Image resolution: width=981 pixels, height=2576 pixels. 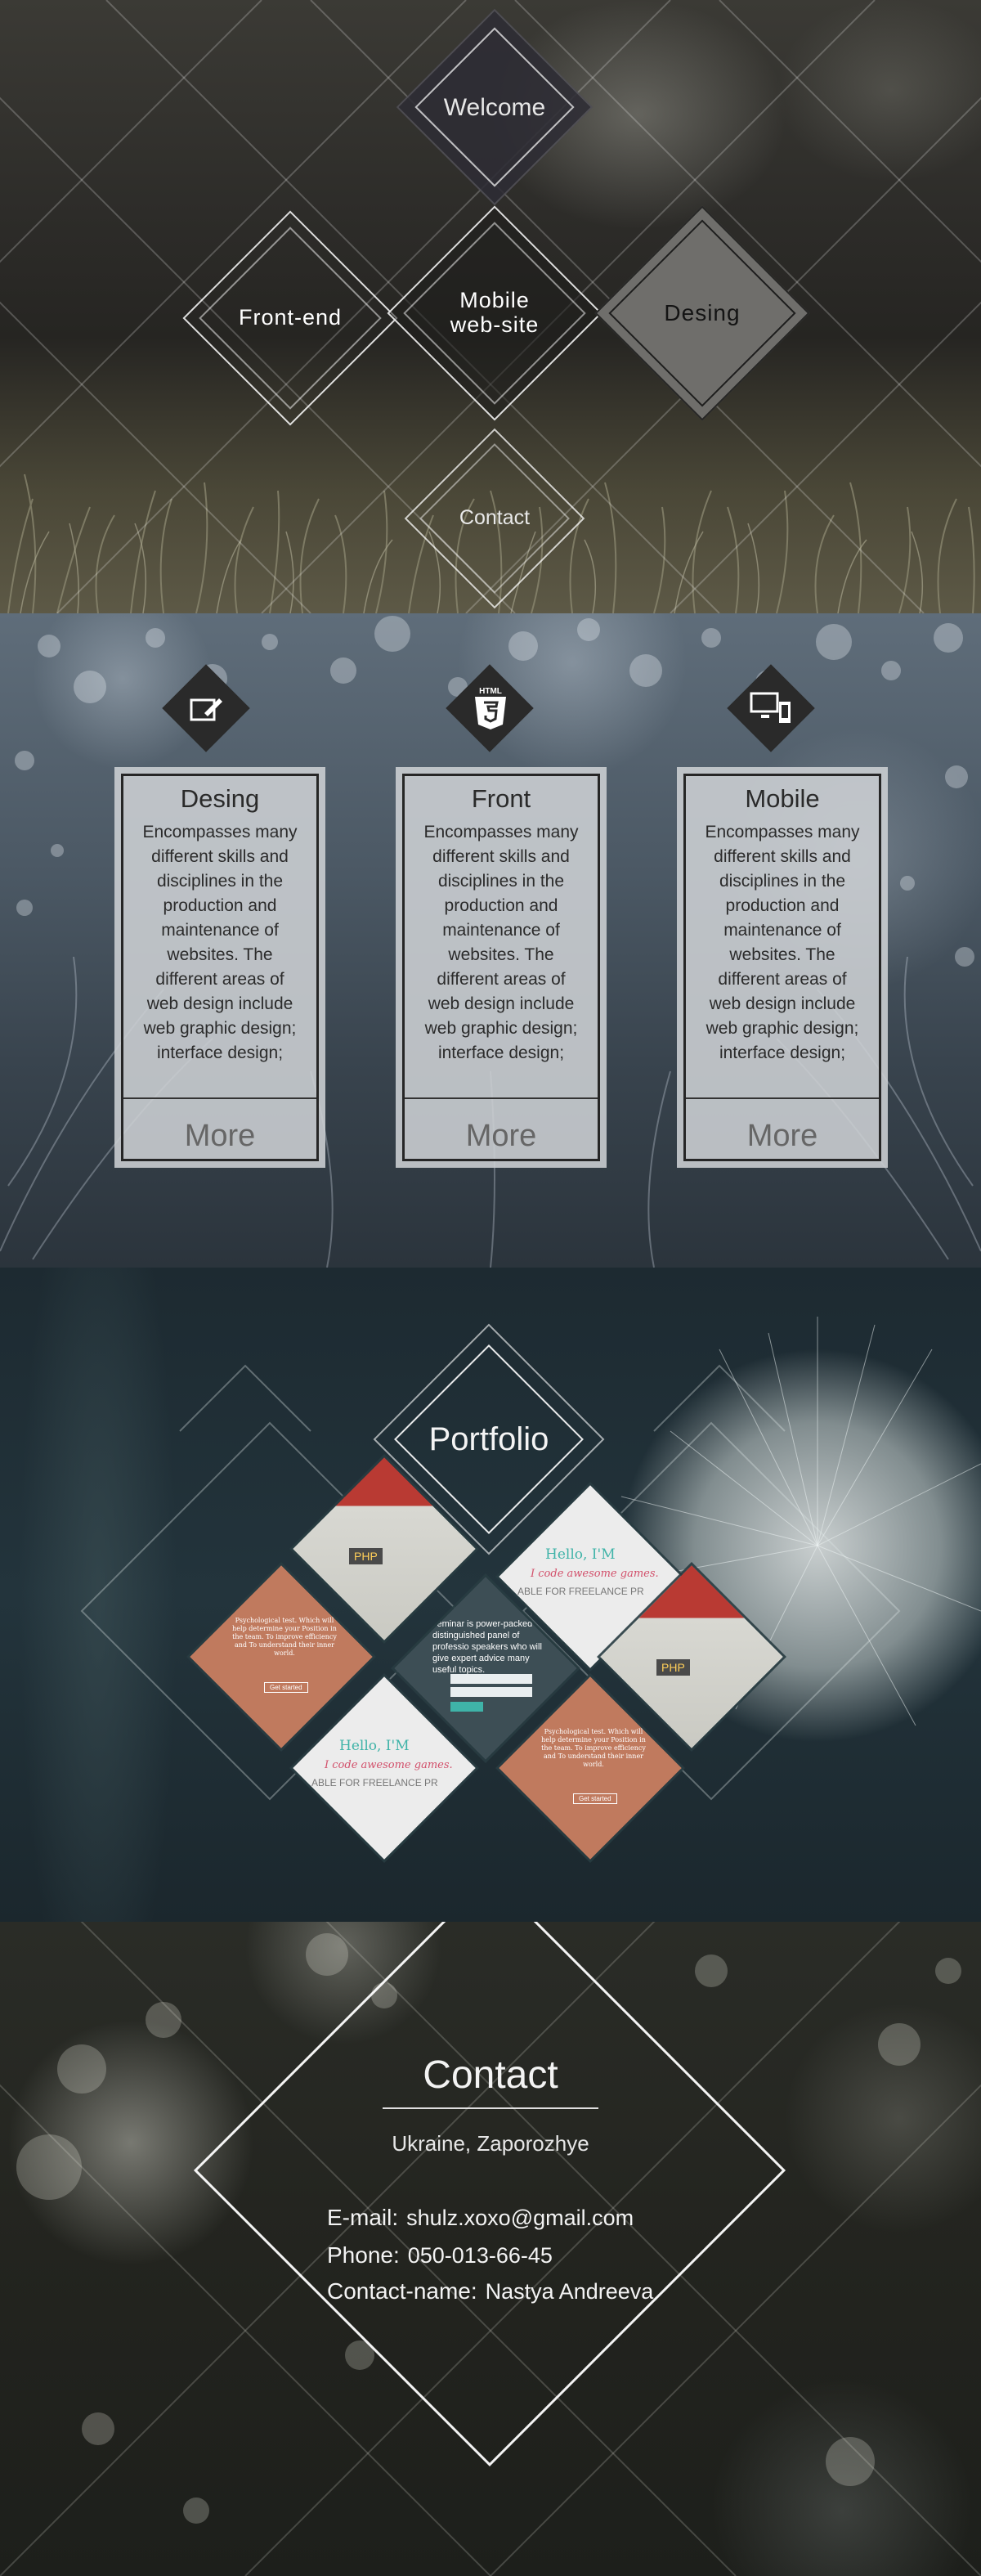 I want to click on phone-label: Phone:, so click(x=363, y=2255).